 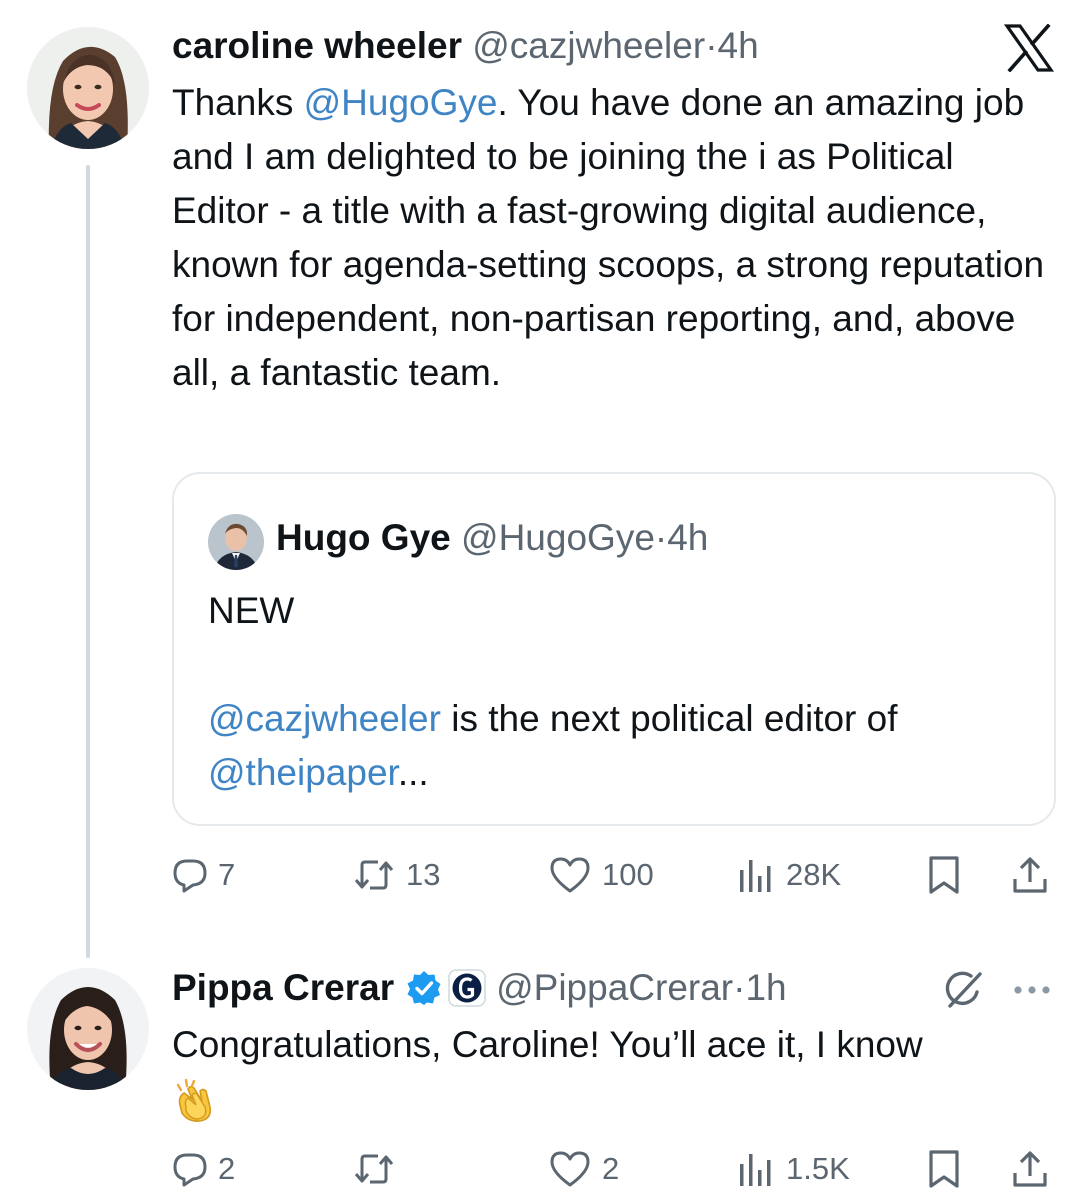 I want to click on verified-icon, so click(x=424, y=988).